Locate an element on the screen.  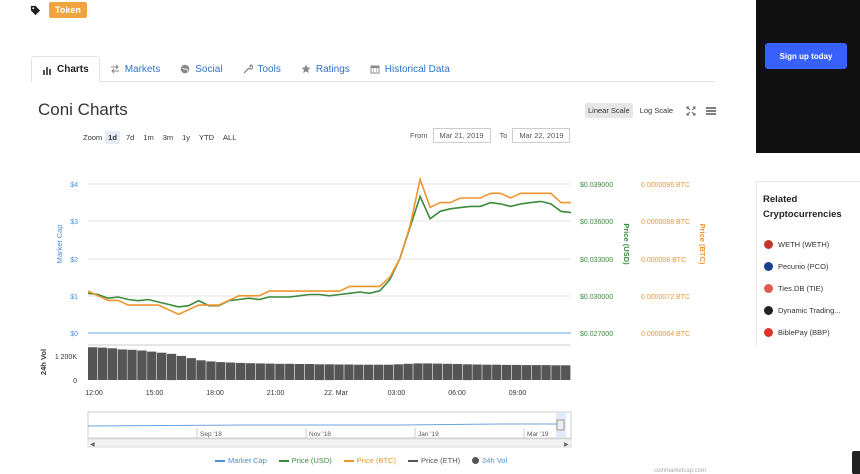
legend-label: Price (USD) is located at coordinates (311, 460).